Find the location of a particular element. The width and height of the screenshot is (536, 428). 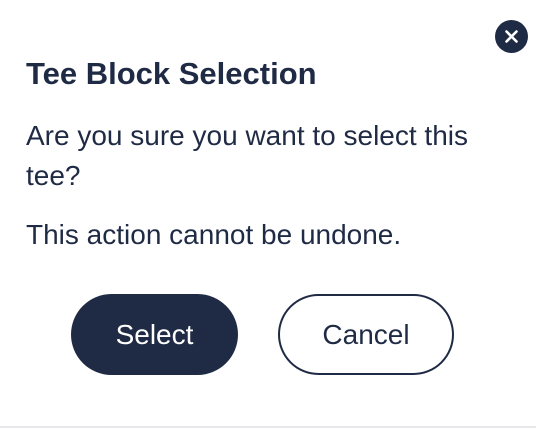

select-button: Select is located at coordinates (154, 334).